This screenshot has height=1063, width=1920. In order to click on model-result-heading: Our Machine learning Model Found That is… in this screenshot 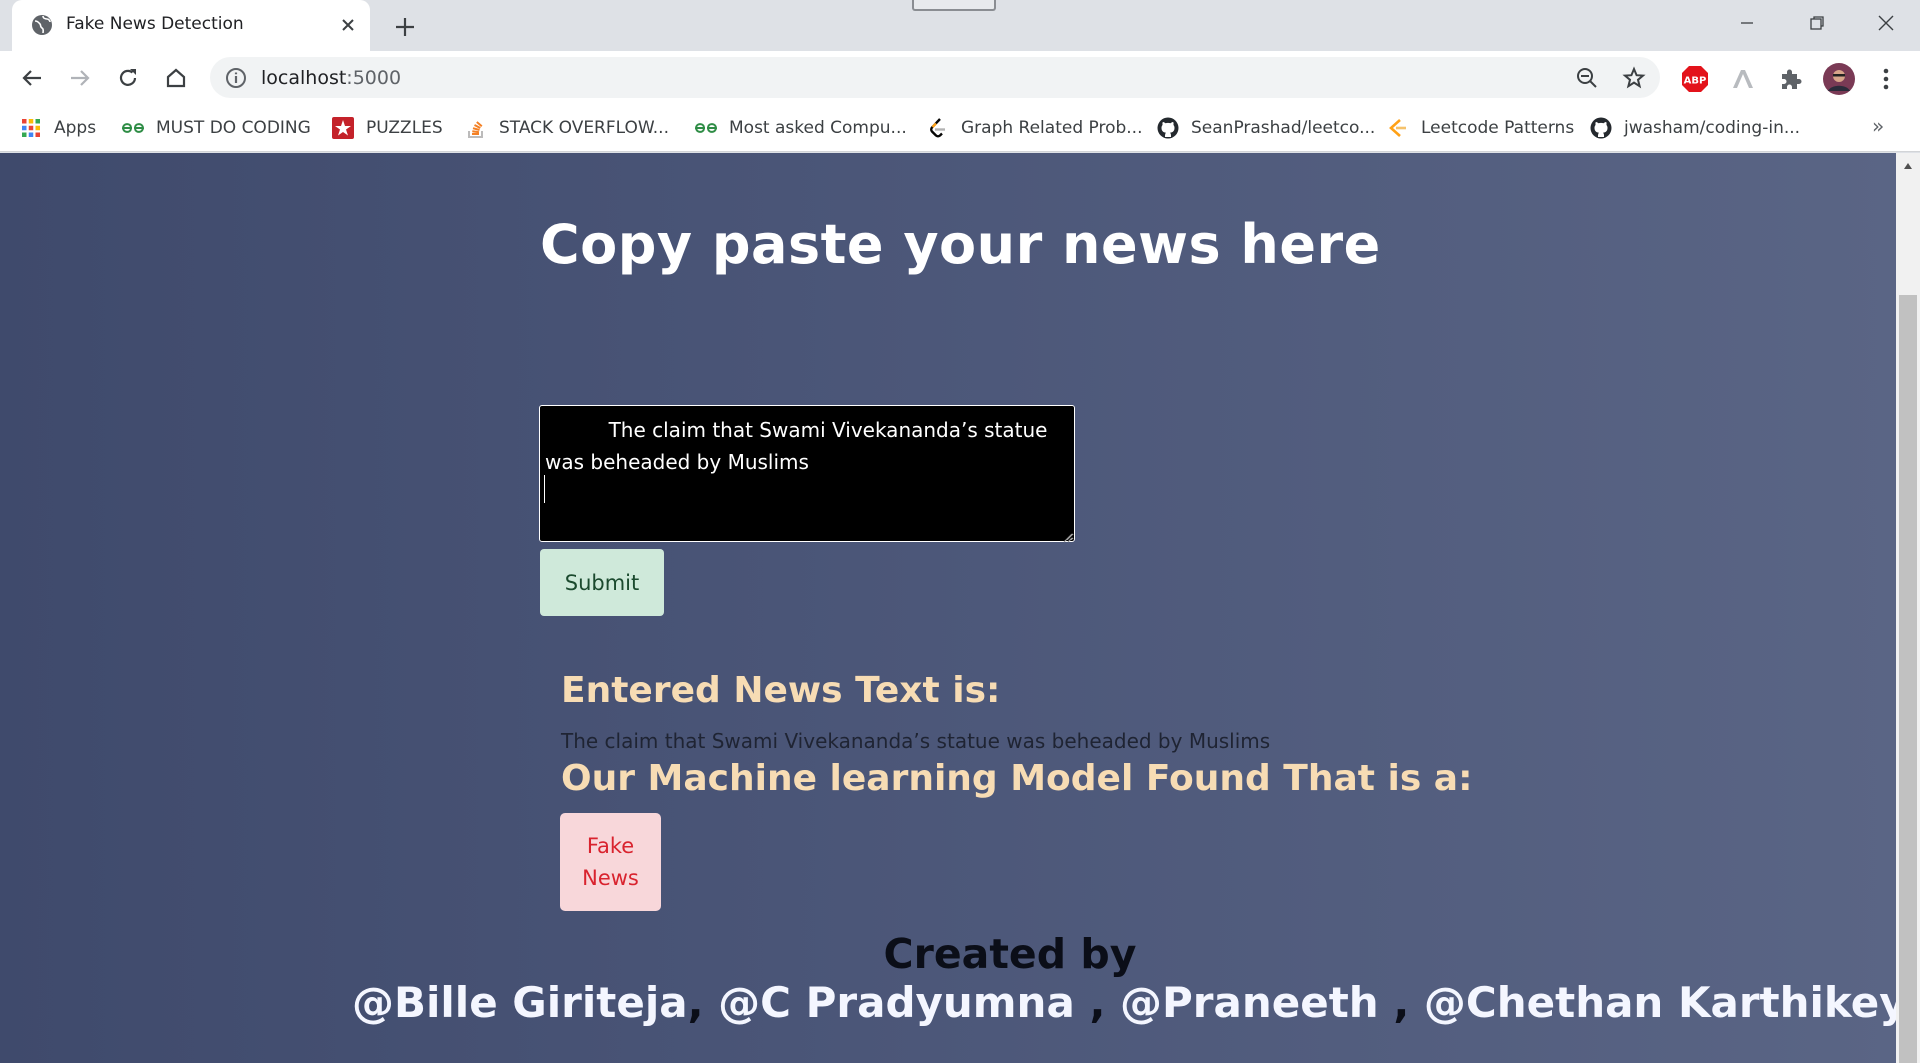, I will do `click(1017, 778)`.